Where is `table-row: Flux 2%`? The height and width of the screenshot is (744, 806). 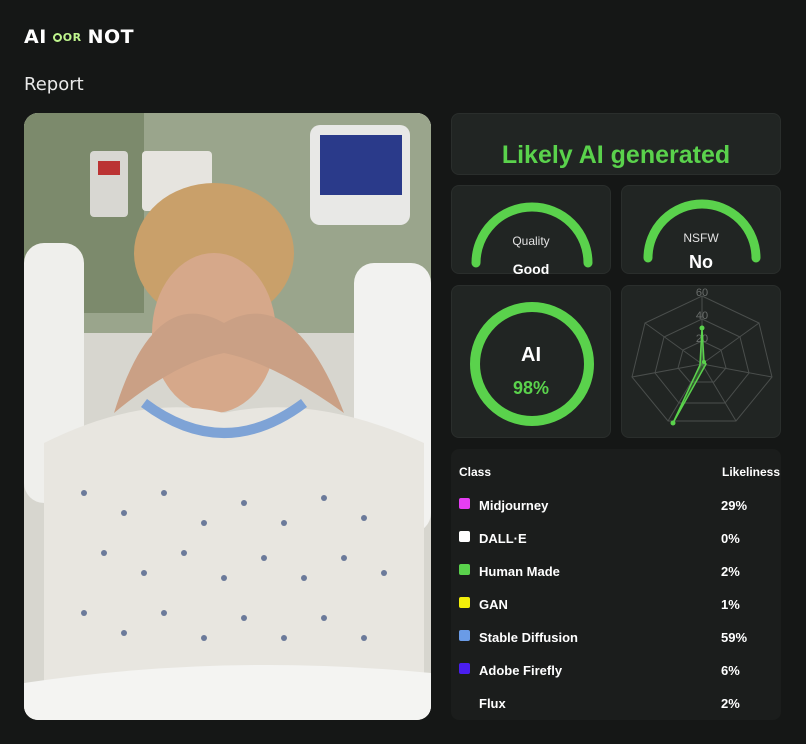
table-row: Flux 2% is located at coordinates (617, 704).